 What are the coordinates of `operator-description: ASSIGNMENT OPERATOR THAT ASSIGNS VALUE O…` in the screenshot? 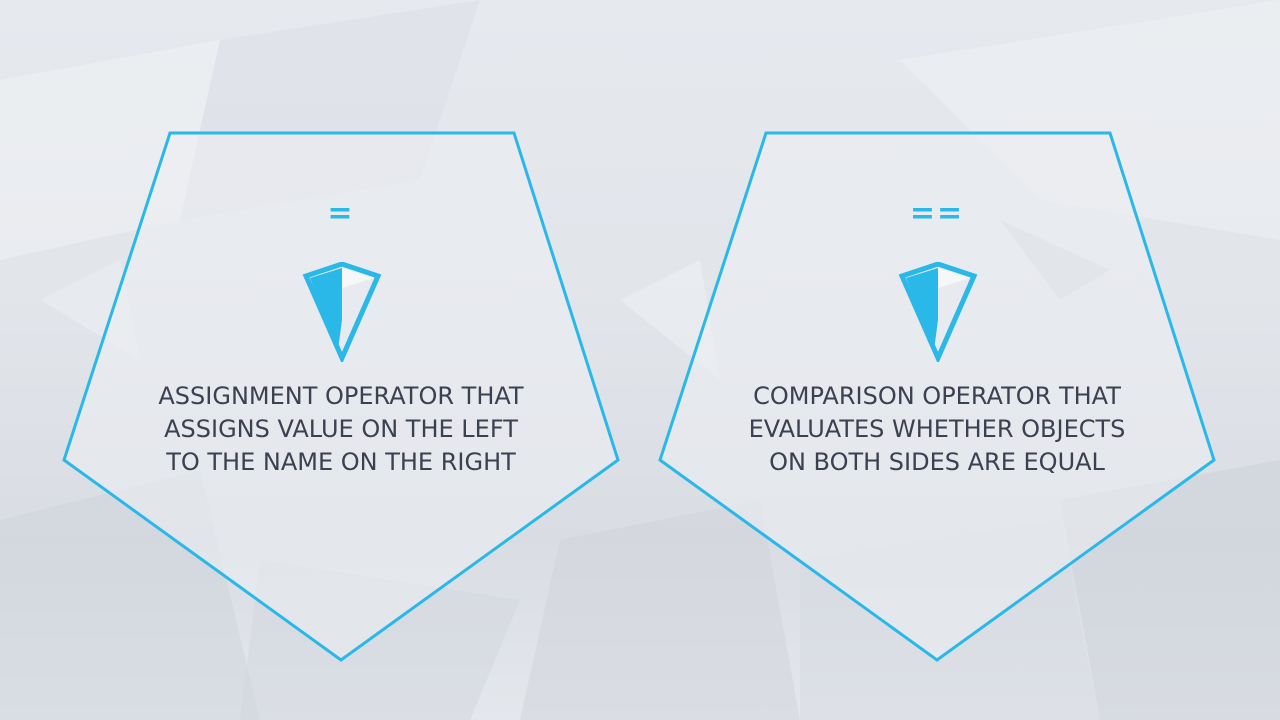 It's located at (341, 429).